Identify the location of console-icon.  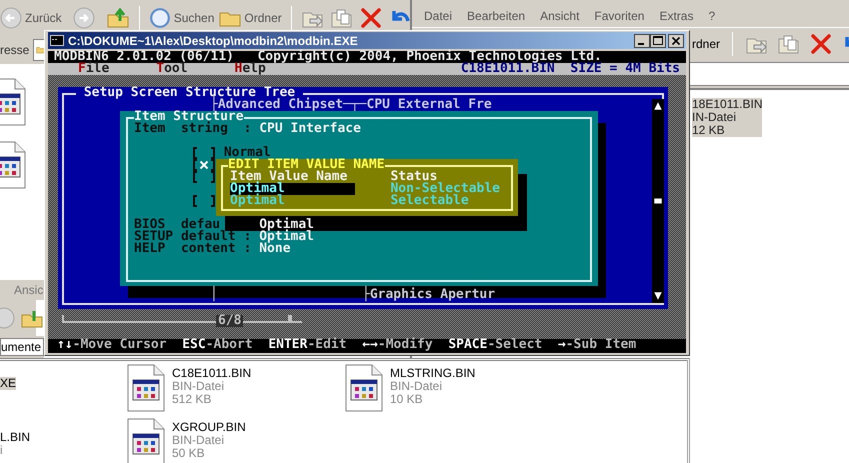
(57, 40).